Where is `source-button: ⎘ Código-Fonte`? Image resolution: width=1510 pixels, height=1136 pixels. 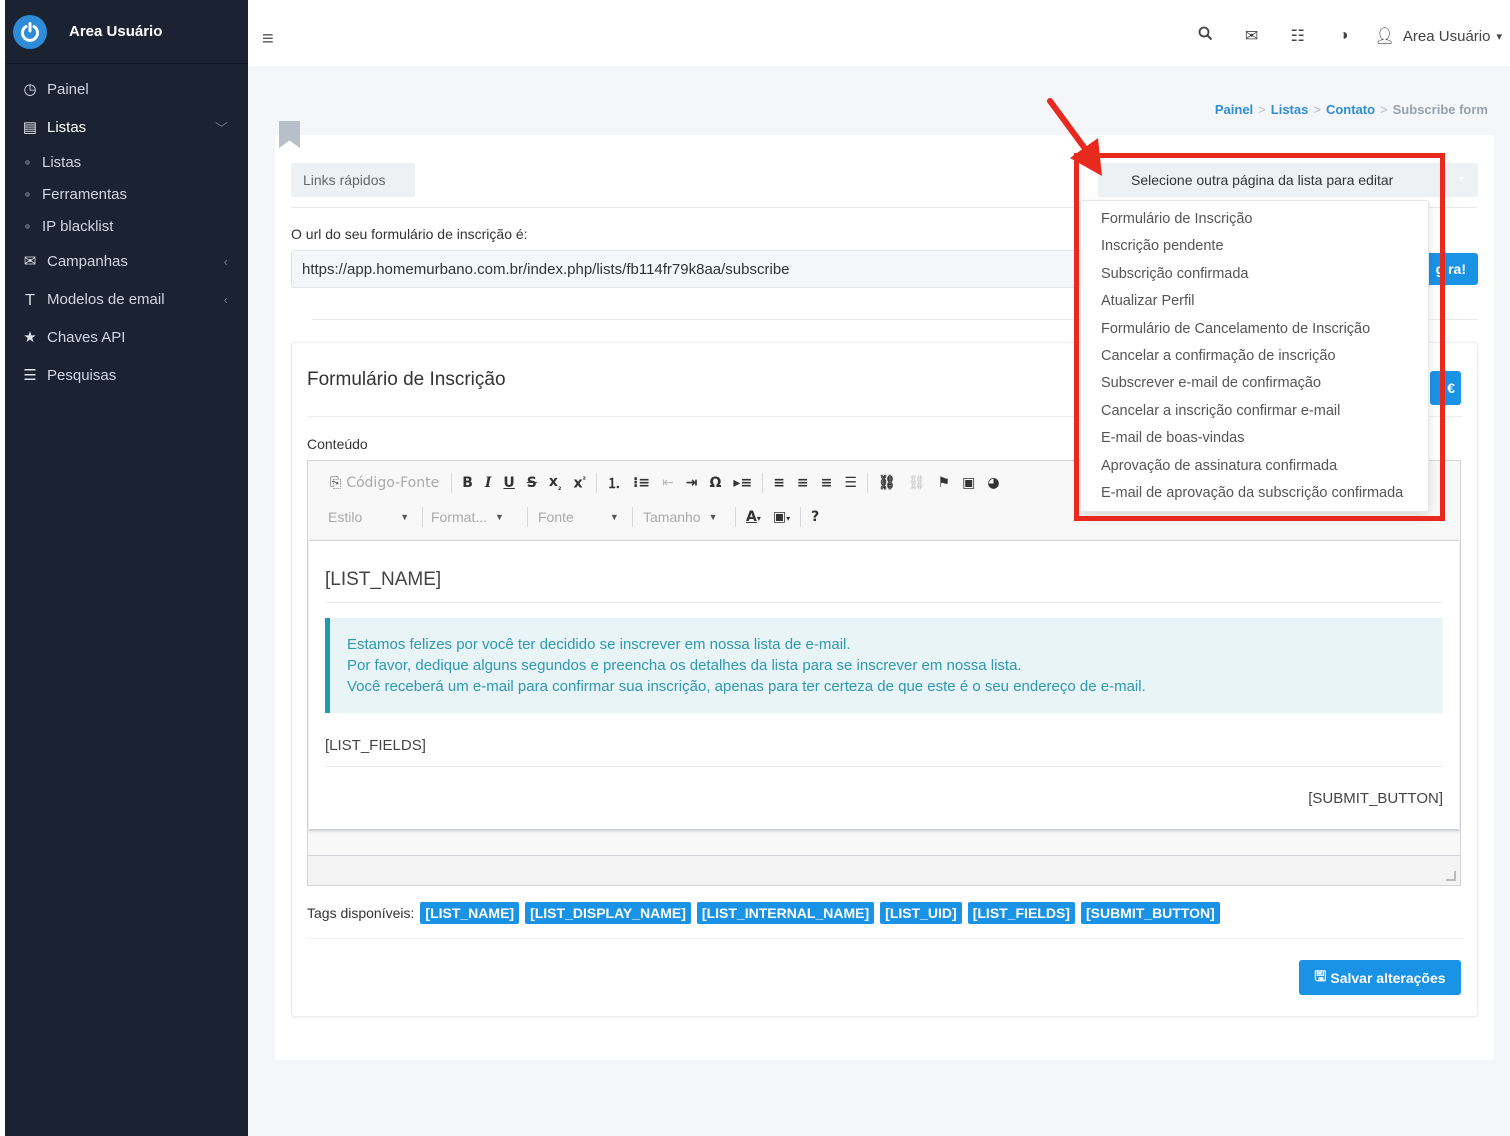 source-button: ⎘ Código-Fonte is located at coordinates (385, 483).